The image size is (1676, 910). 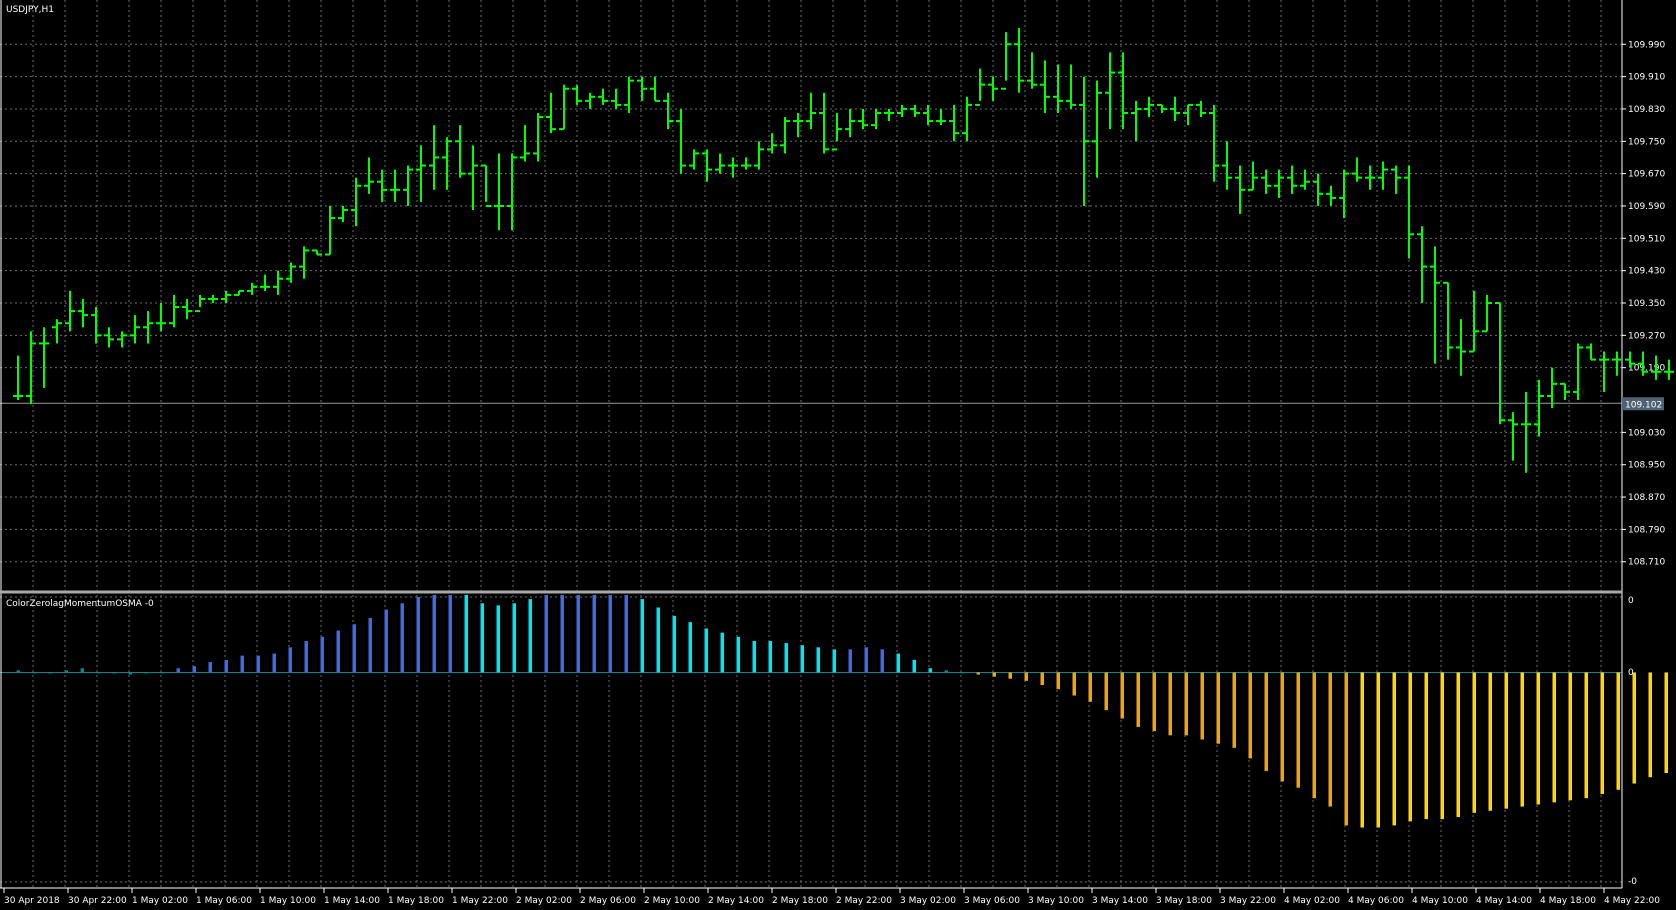 What do you see at coordinates (30, 10) in the screenshot?
I see `symbol-title: USDJPY,H1` at bounding box center [30, 10].